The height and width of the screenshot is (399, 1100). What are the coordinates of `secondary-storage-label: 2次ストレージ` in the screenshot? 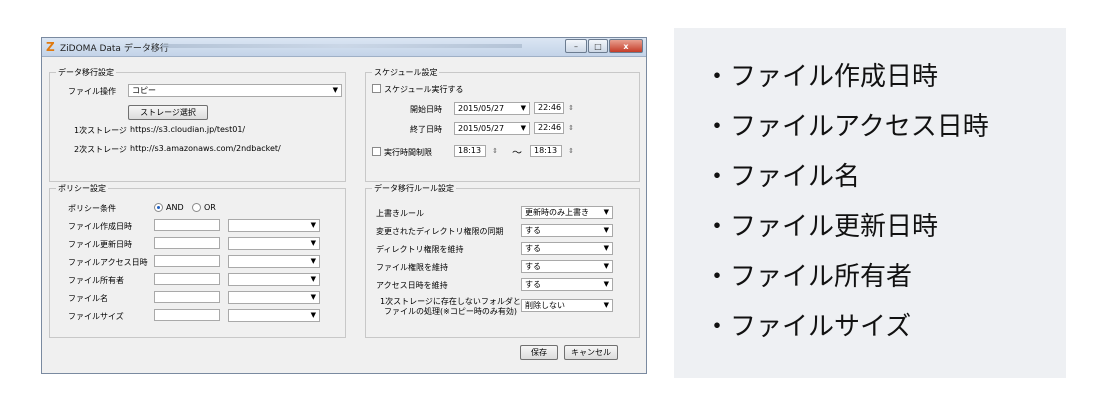 It's located at (100, 149).